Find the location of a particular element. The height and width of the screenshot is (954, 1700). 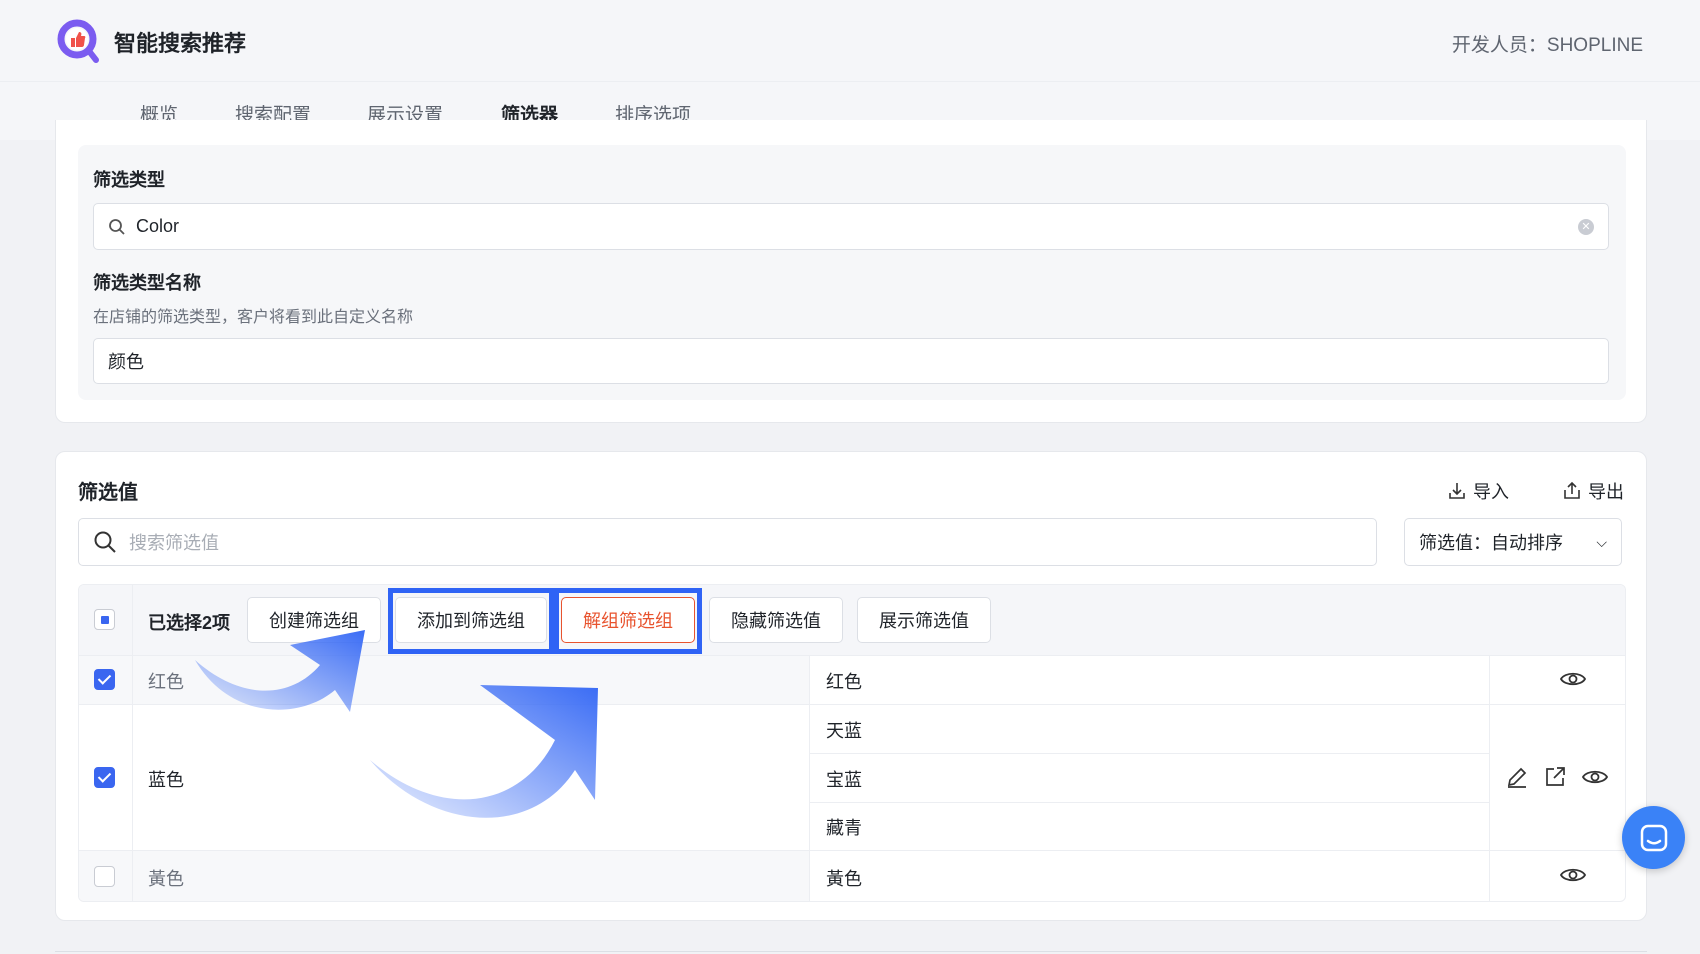

row-name: 黃色 is located at coordinates (166, 879).